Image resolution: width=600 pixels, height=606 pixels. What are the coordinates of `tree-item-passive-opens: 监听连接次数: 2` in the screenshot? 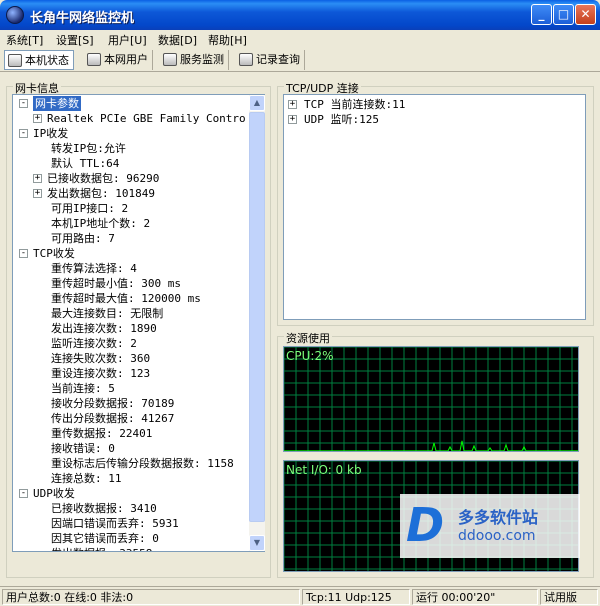 It's located at (131, 343).